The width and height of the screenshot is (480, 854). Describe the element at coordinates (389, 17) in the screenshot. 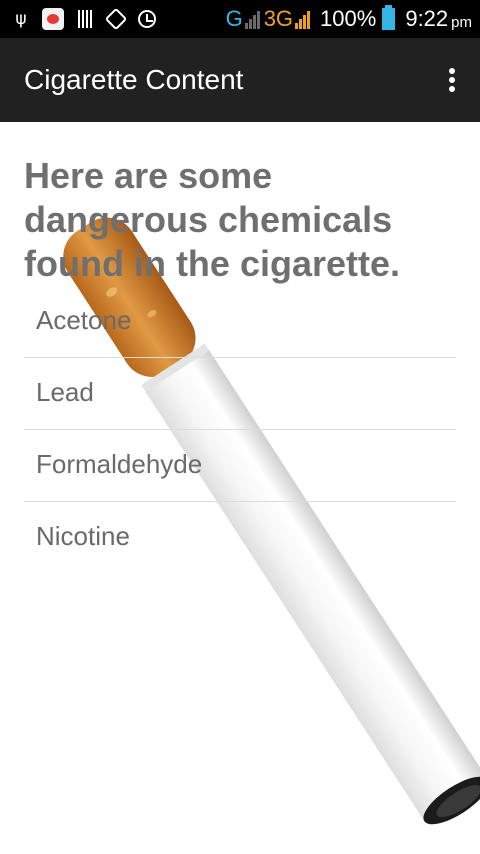

I see `battery-icon` at that location.